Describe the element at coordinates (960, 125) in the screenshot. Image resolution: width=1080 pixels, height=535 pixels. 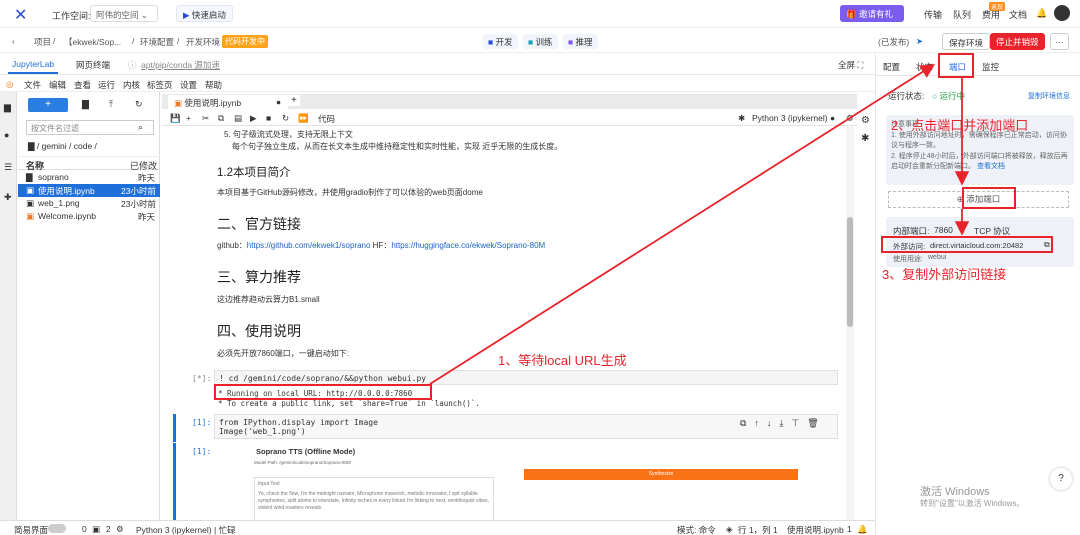
I see `annotation-step-2: 2、点击端口并添加端口` at that location.